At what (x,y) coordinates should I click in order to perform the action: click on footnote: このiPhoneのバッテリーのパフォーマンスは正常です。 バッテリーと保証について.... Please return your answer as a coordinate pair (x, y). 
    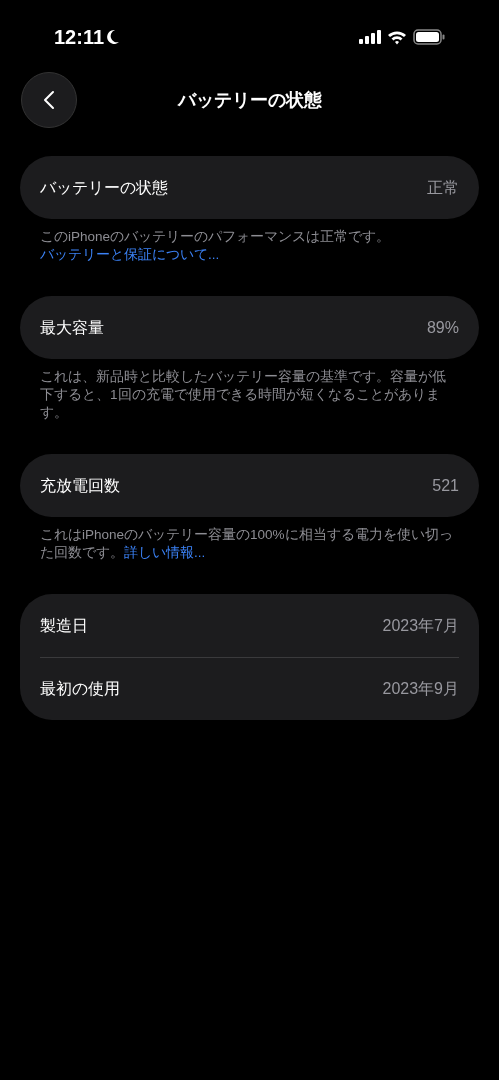
    Looking at the image, I should click on (215, 246).